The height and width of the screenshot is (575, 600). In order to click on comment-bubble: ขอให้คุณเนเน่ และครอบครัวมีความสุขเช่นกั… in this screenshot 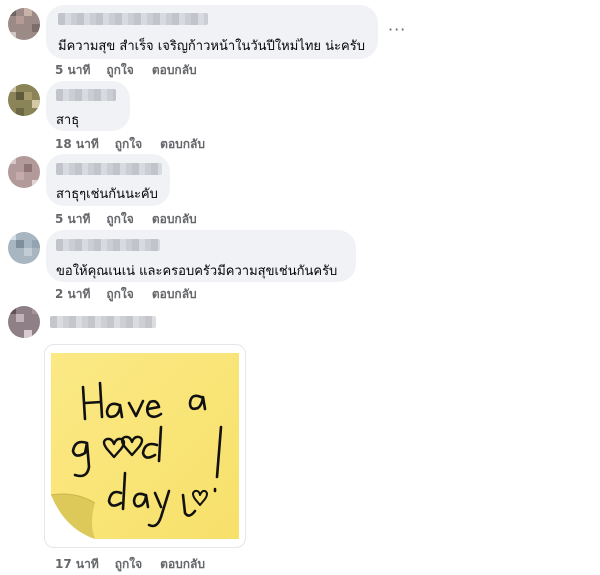, I will do `click(201, 256)`.